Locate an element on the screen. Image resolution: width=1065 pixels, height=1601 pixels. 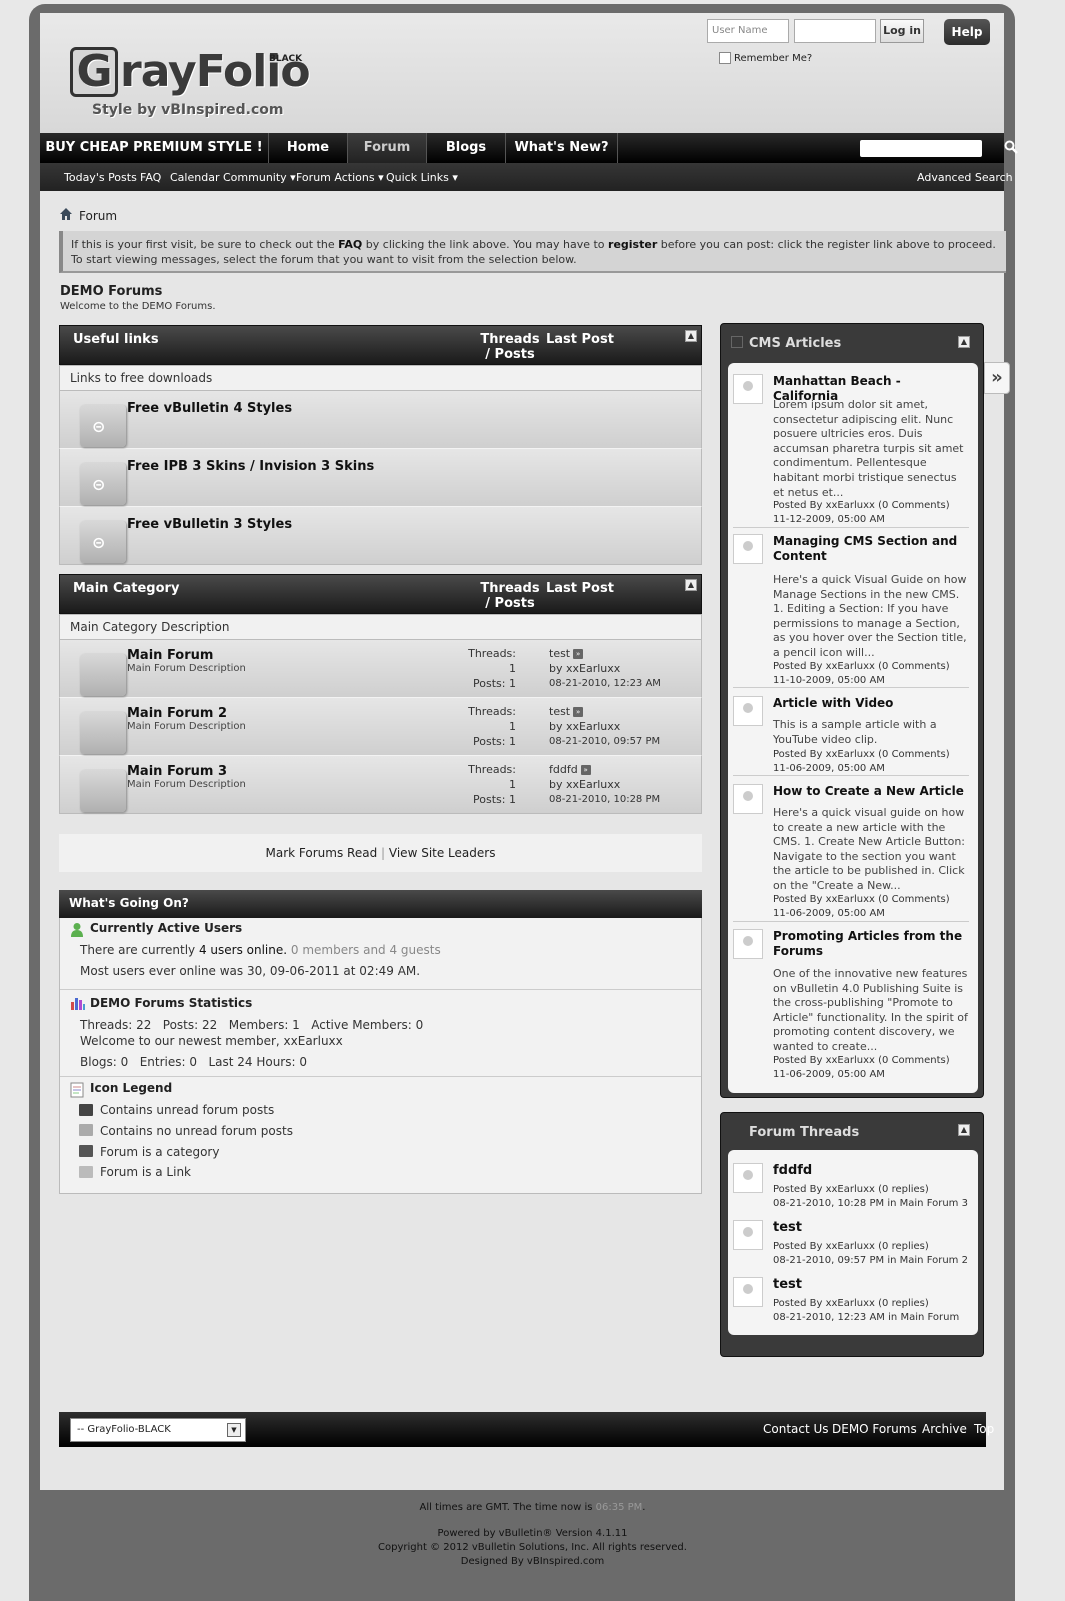
forum-title: Free vBulletin 3 Styles is located at coordinates (209, 524).